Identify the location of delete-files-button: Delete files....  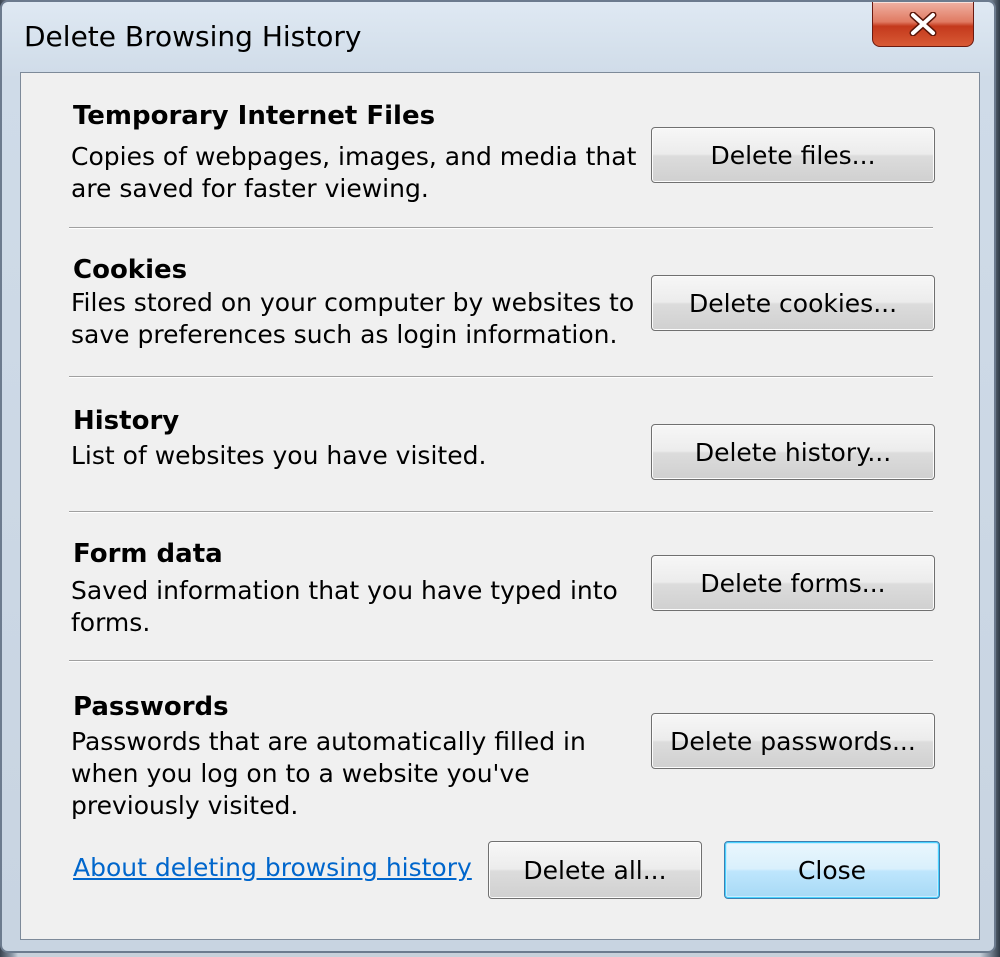
(793, 155).